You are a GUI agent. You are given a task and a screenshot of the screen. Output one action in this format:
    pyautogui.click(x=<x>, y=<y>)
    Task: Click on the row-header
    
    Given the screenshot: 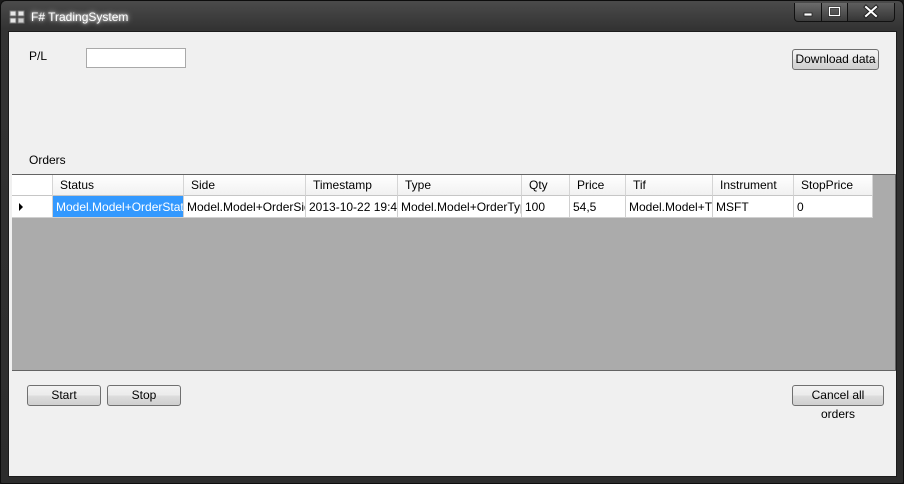 What is the action you would take?
    pyautogui.click(x=32, y=207)
    